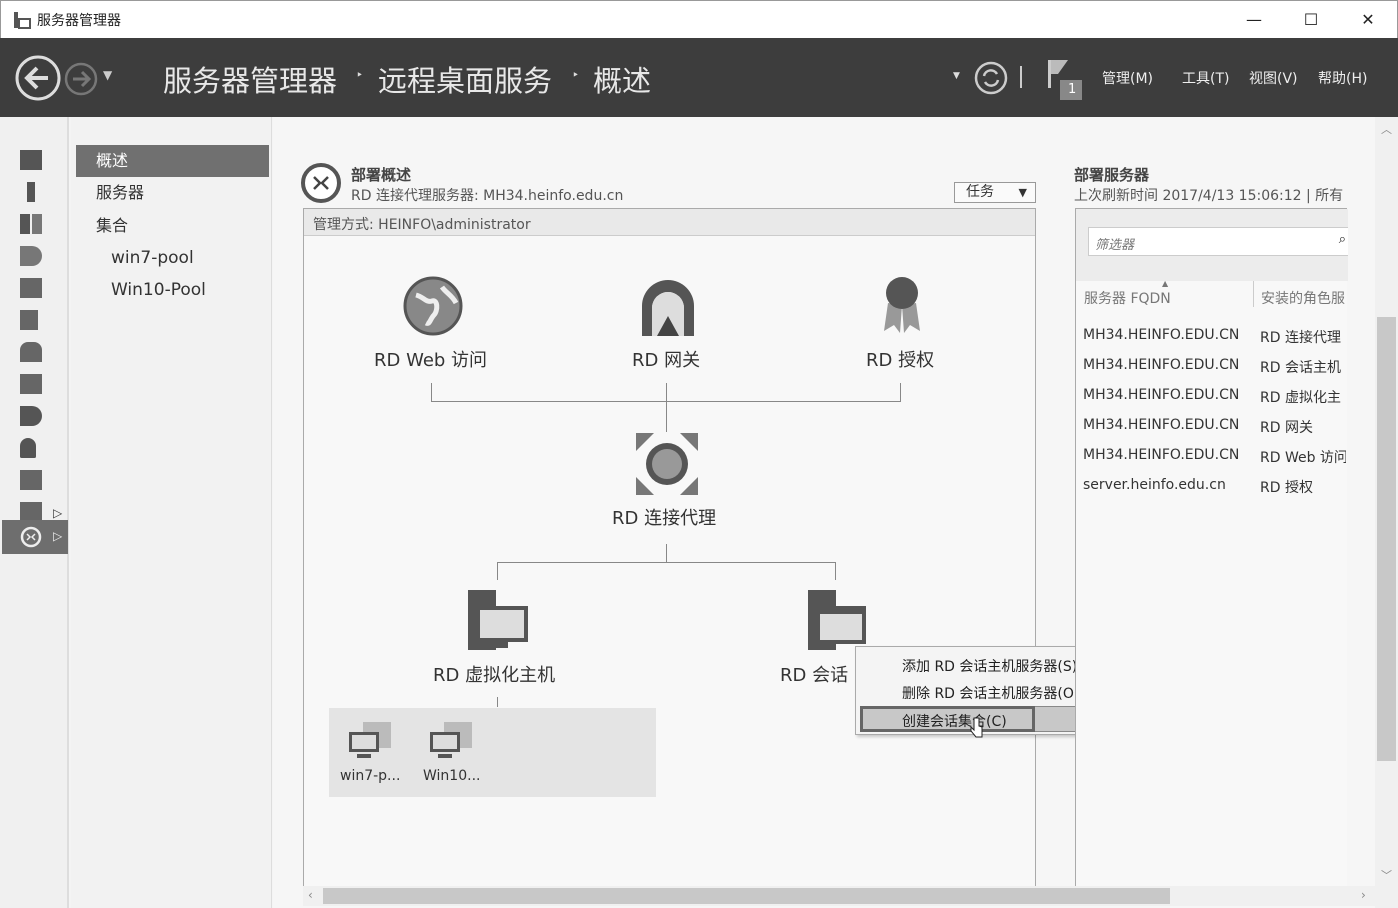 Image resolution: width=1398 pixels, height=908 pixels. Describe the element at coordinates (172, 226) in the screenshot. I see `nav-item-collections: 集合` at that location.